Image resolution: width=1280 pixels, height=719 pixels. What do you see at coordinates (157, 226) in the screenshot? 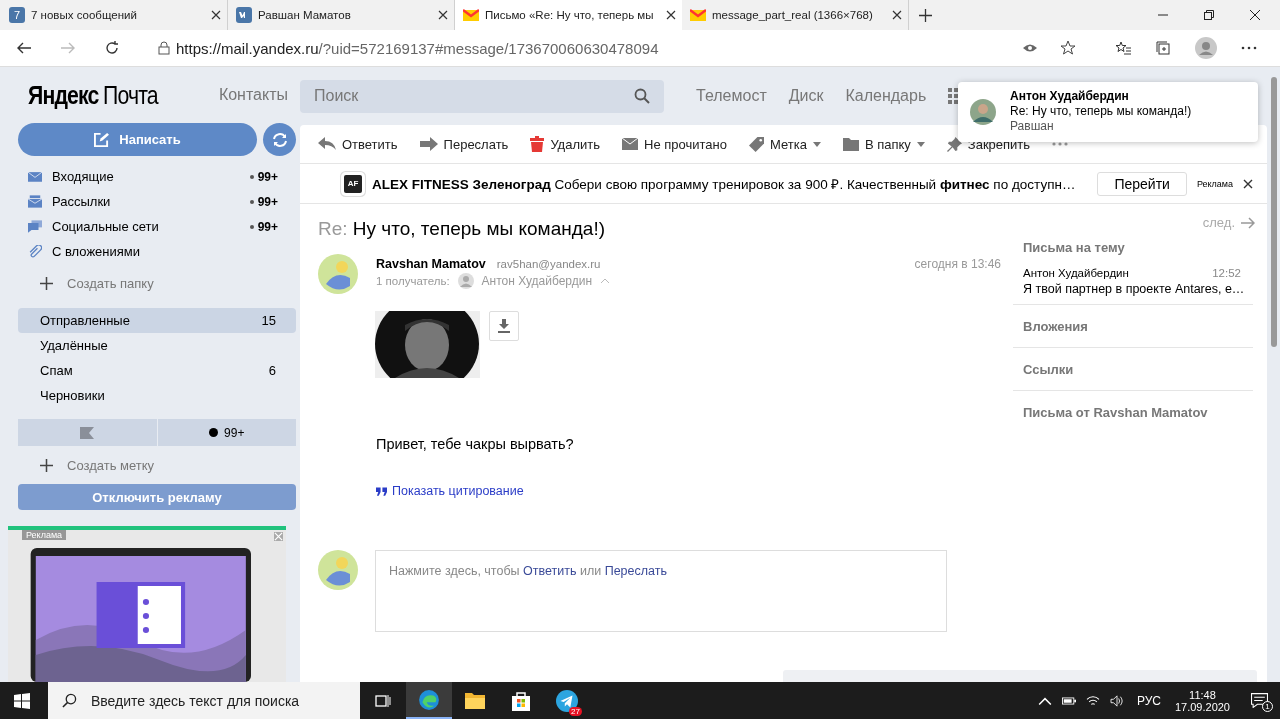
I see `folder-item: Социальные сети 99+` at bounding box center [157, 226].